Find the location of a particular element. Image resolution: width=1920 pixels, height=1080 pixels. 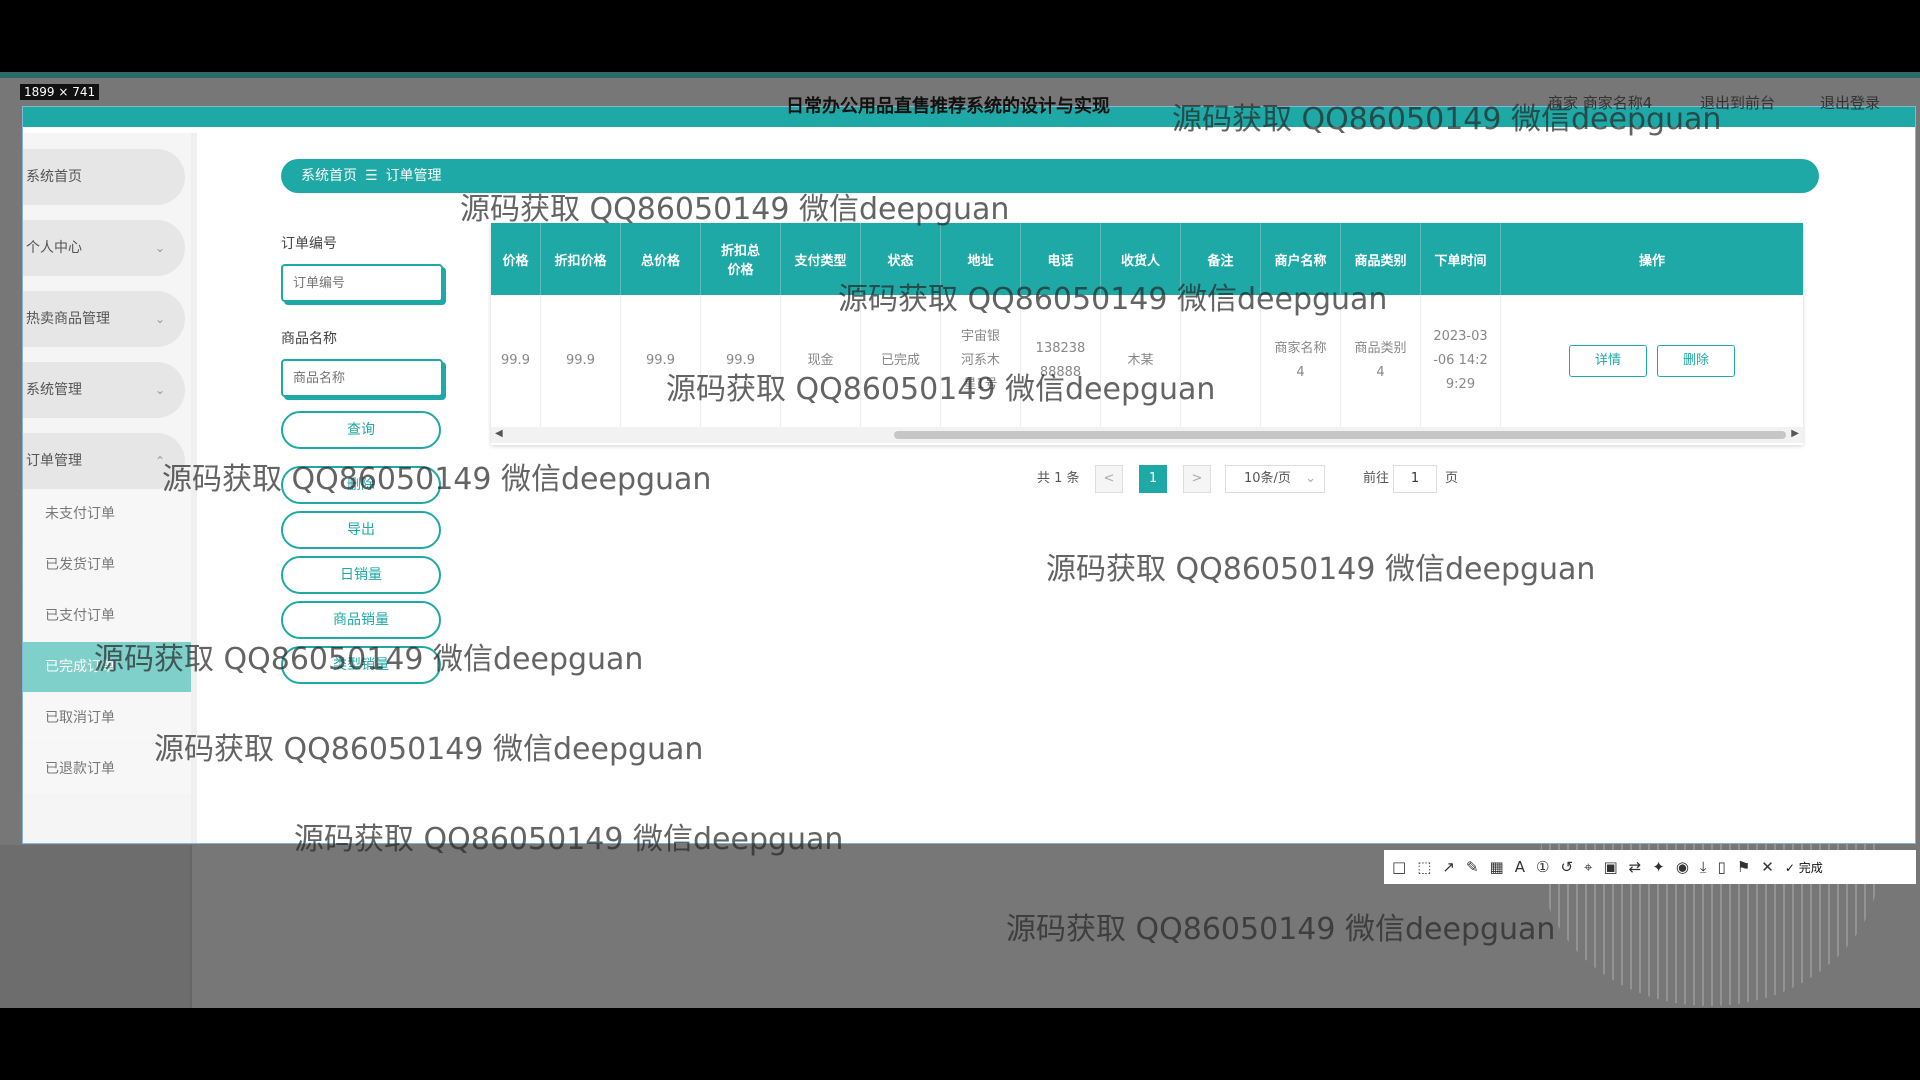

rectangle-icon: □ is located at coordinates (1399, 867).